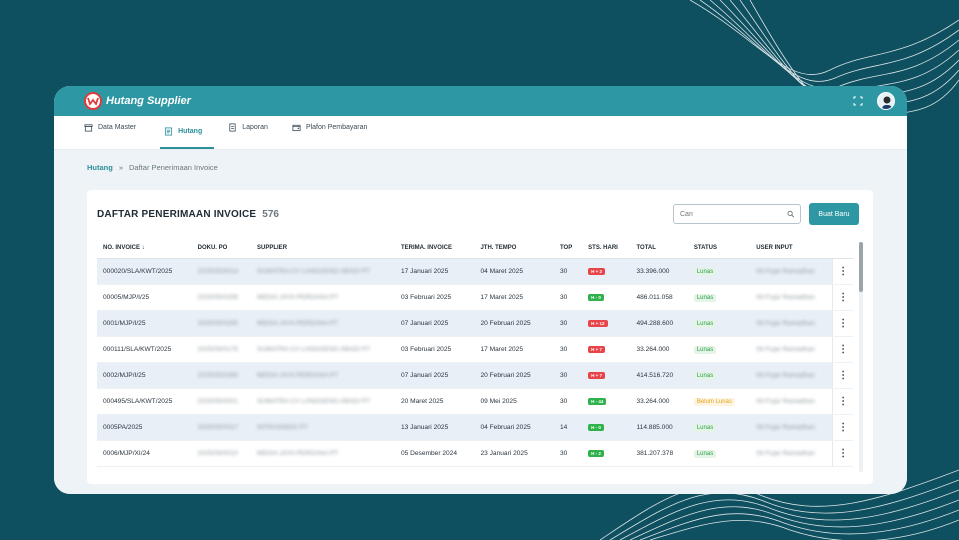 The width and height of the screenshot is (959, 540). What do you see at coordinates (790, 214) in the screenshot?
I see `search-icon` at bounding box center [790, 214].